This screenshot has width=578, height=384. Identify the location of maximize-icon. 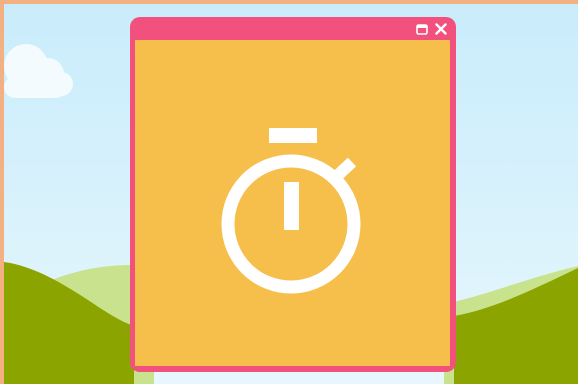
(422, 29).